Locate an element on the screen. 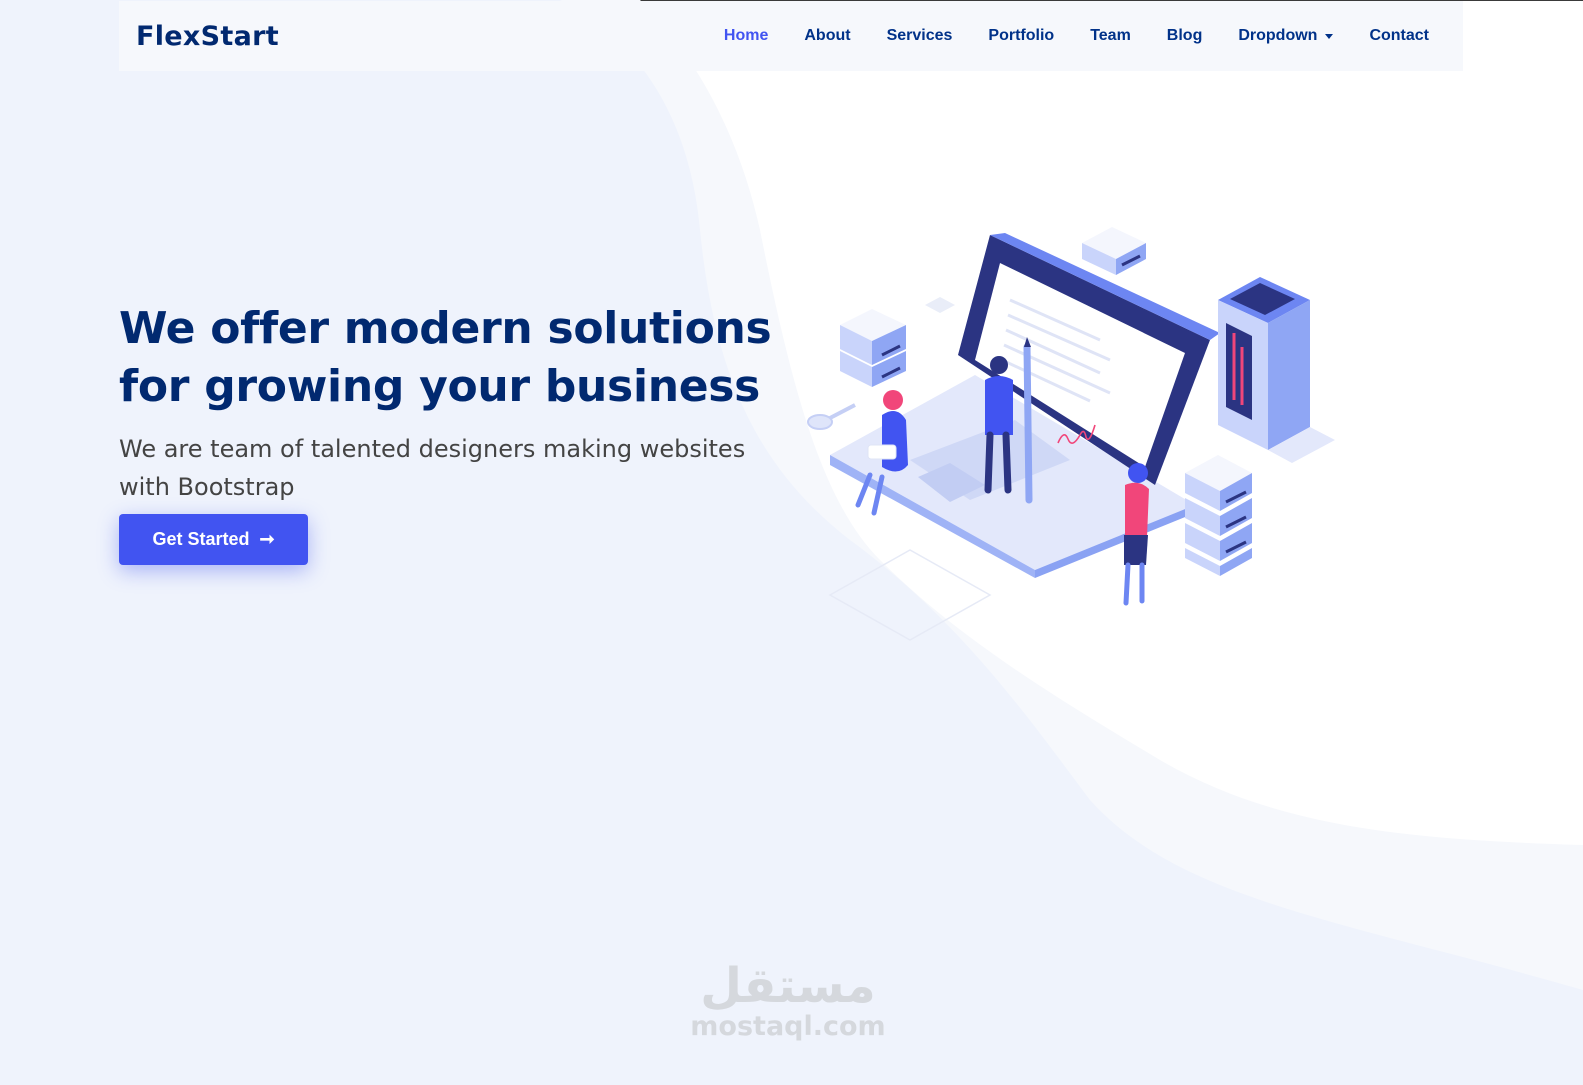 The image size is (1583, 1085). server-top-icon is located at coordinates (1114, 251).